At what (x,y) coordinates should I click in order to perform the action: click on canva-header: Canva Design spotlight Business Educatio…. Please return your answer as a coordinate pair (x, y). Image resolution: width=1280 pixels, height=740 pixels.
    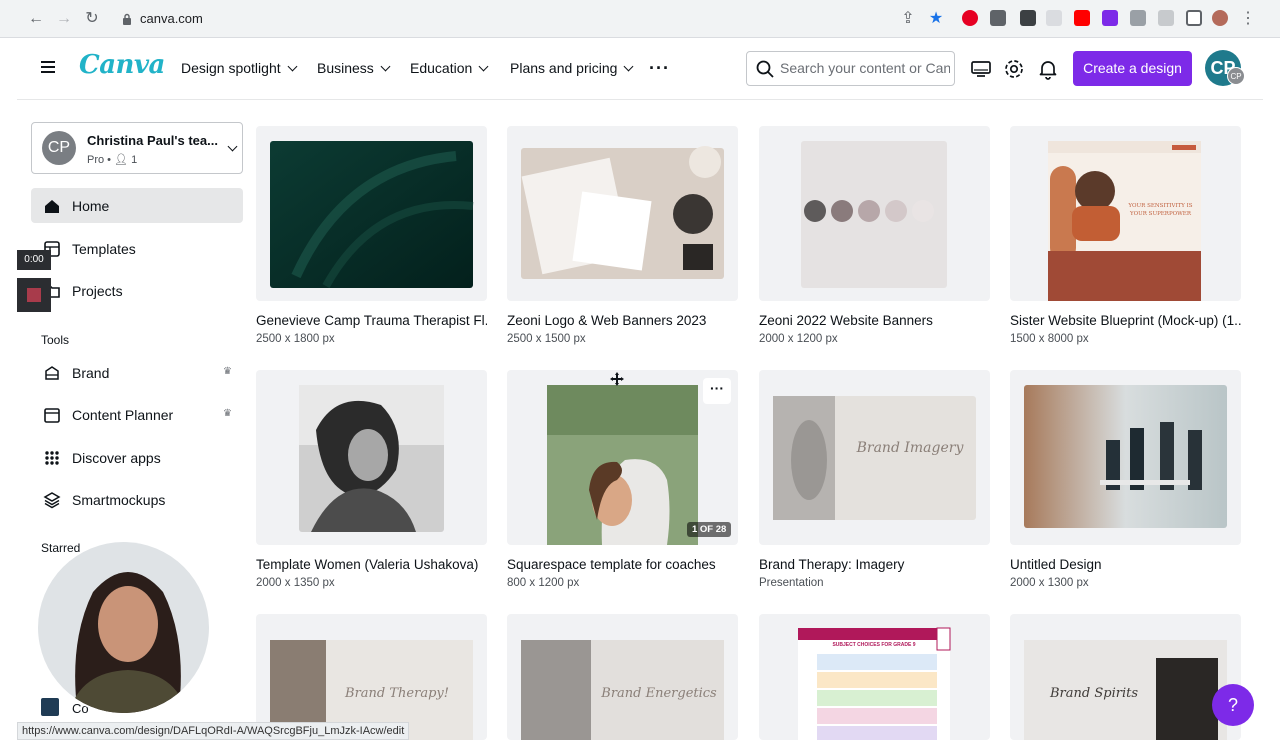
    Looking at the image, I should click on (640, 69).